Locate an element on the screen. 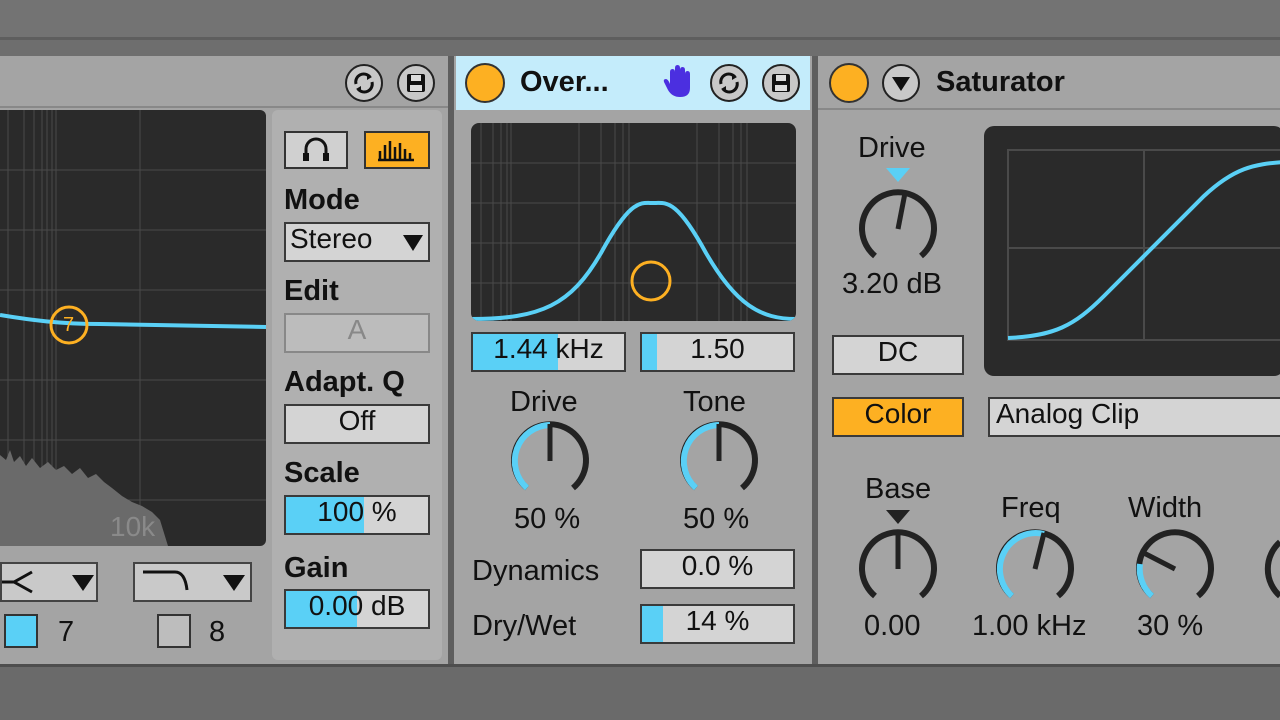 The height and width of the screenshot is (720, 1280). overdrive-dynamics-value: 0.0 % is located at coordinates (717, 565).